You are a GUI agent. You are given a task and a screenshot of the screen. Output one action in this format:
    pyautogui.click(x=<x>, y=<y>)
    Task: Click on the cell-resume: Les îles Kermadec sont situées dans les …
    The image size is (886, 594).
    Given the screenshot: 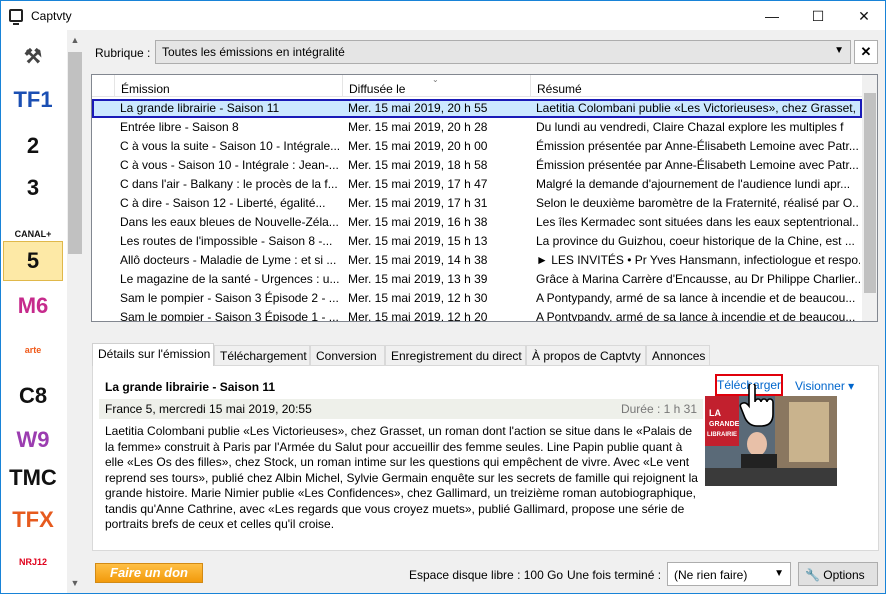 What is the action you would take?
    pyautogui.click(x=698, y=222)
    